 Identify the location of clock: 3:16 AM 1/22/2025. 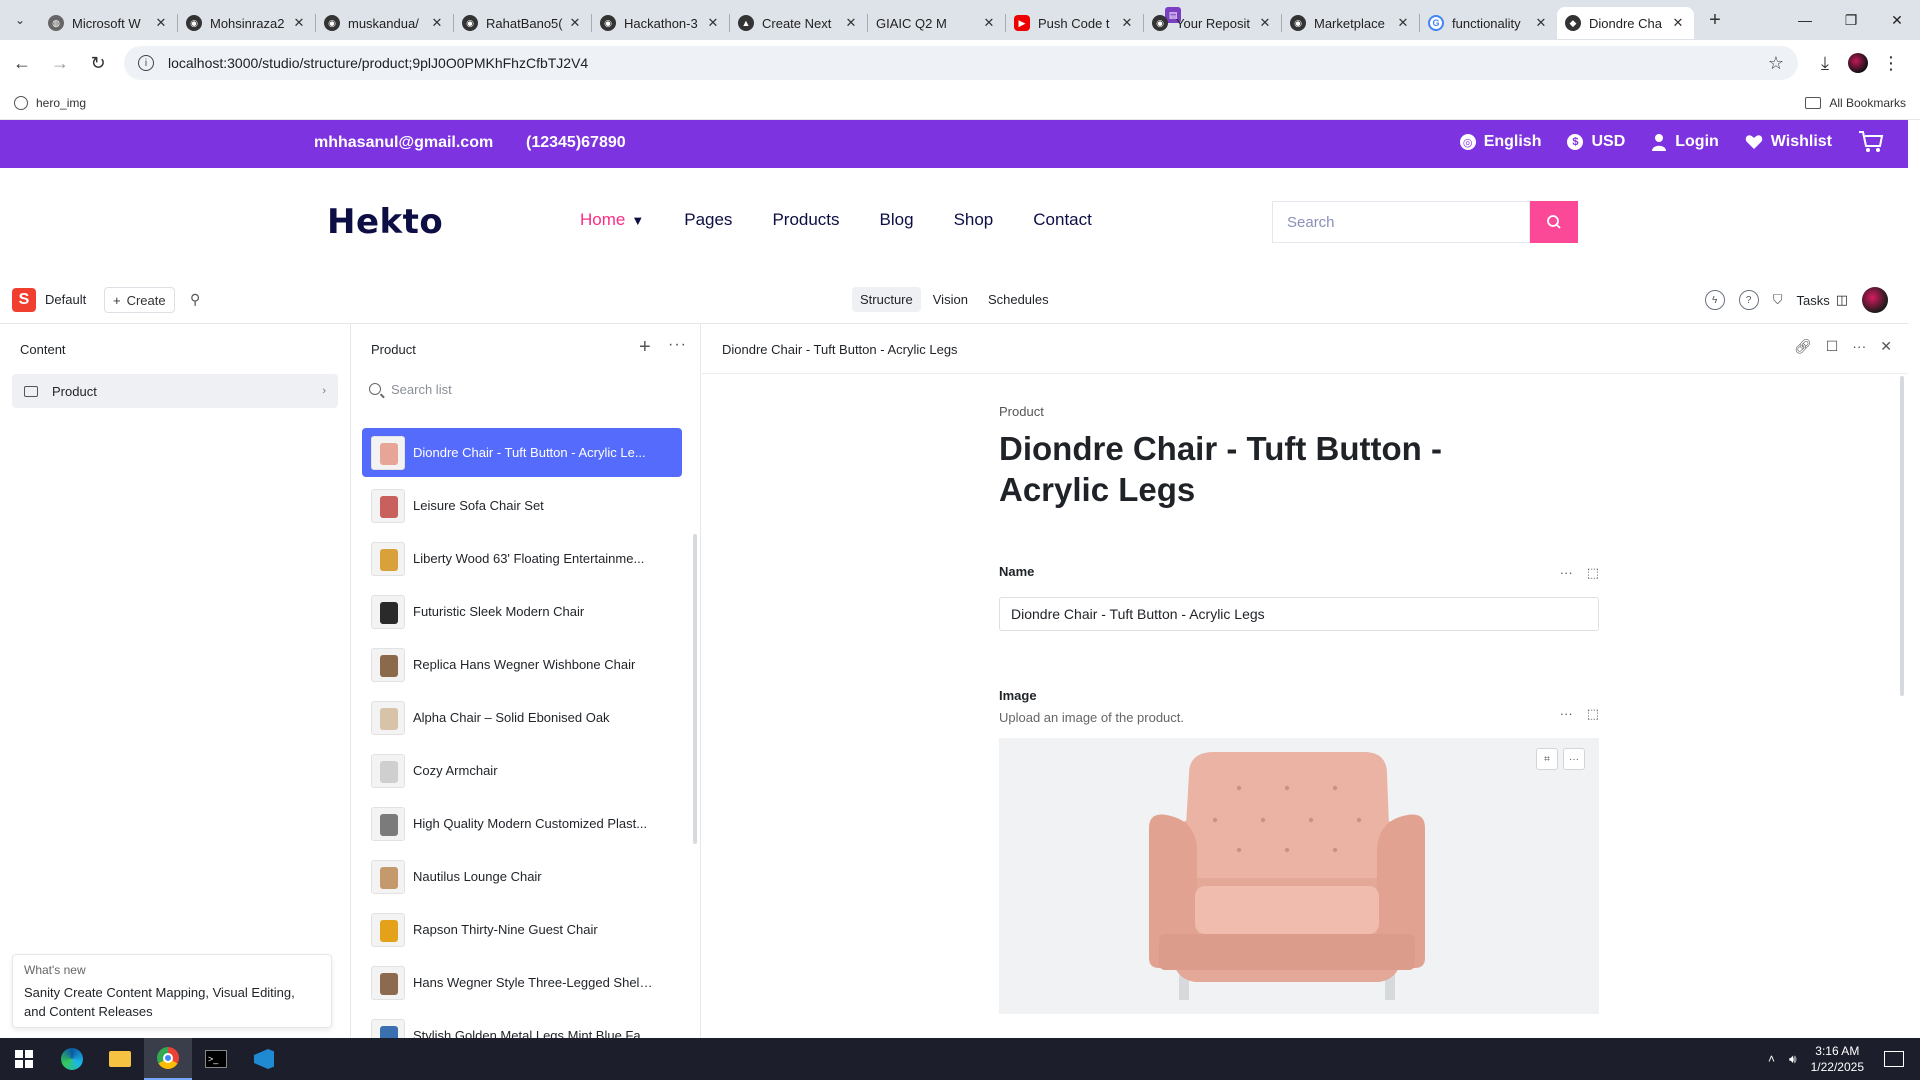
(1837, 1059).